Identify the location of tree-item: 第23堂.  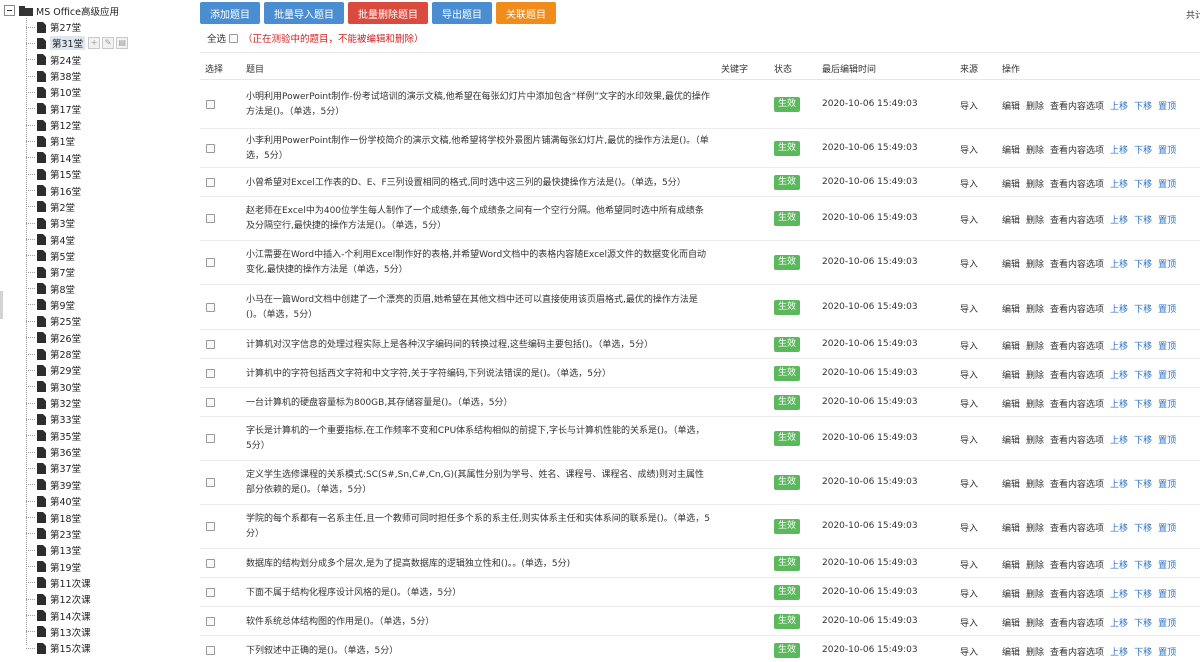
(53, 534).